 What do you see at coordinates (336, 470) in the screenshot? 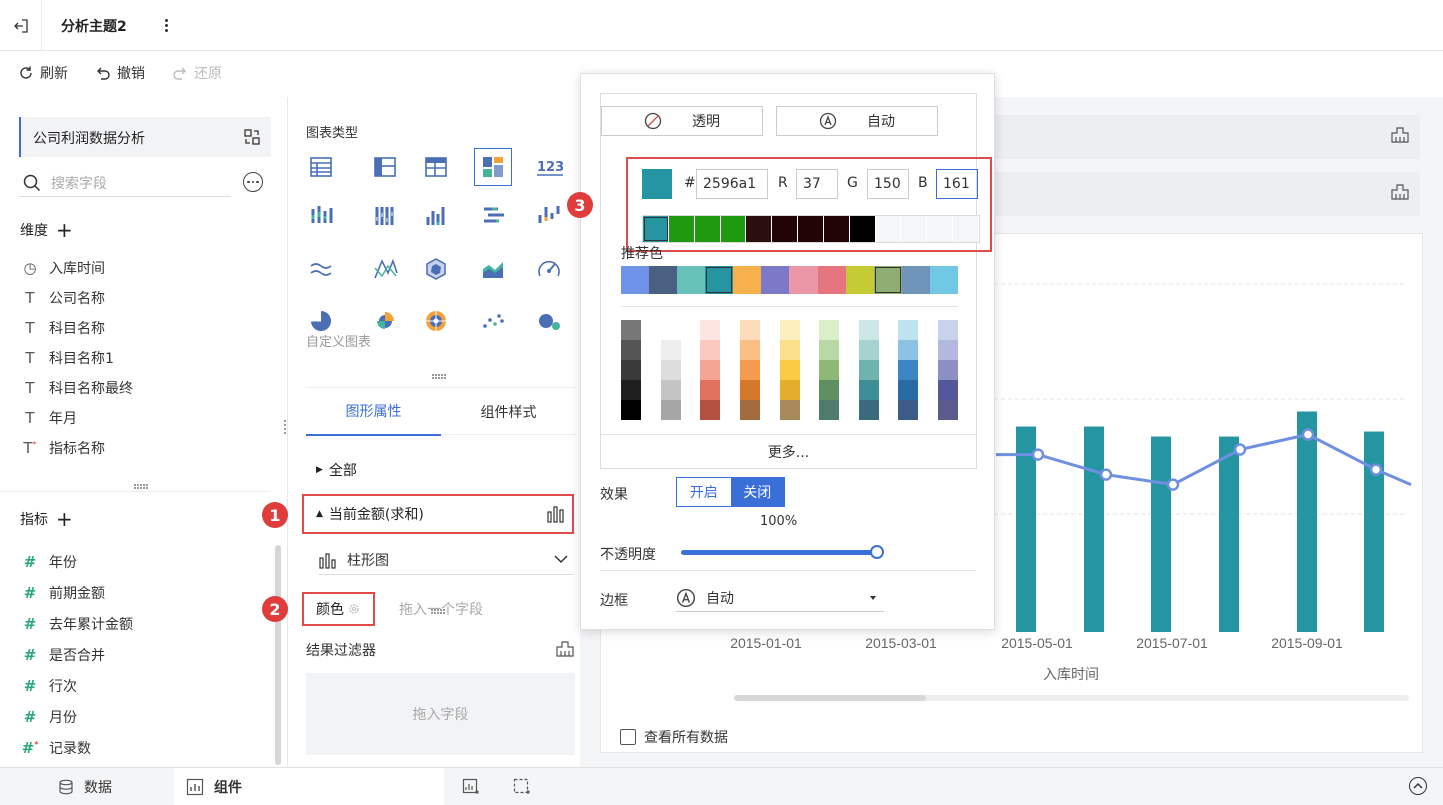
I see `all-section-toggle: ▶ 全部` at bounding box center [336, 470].